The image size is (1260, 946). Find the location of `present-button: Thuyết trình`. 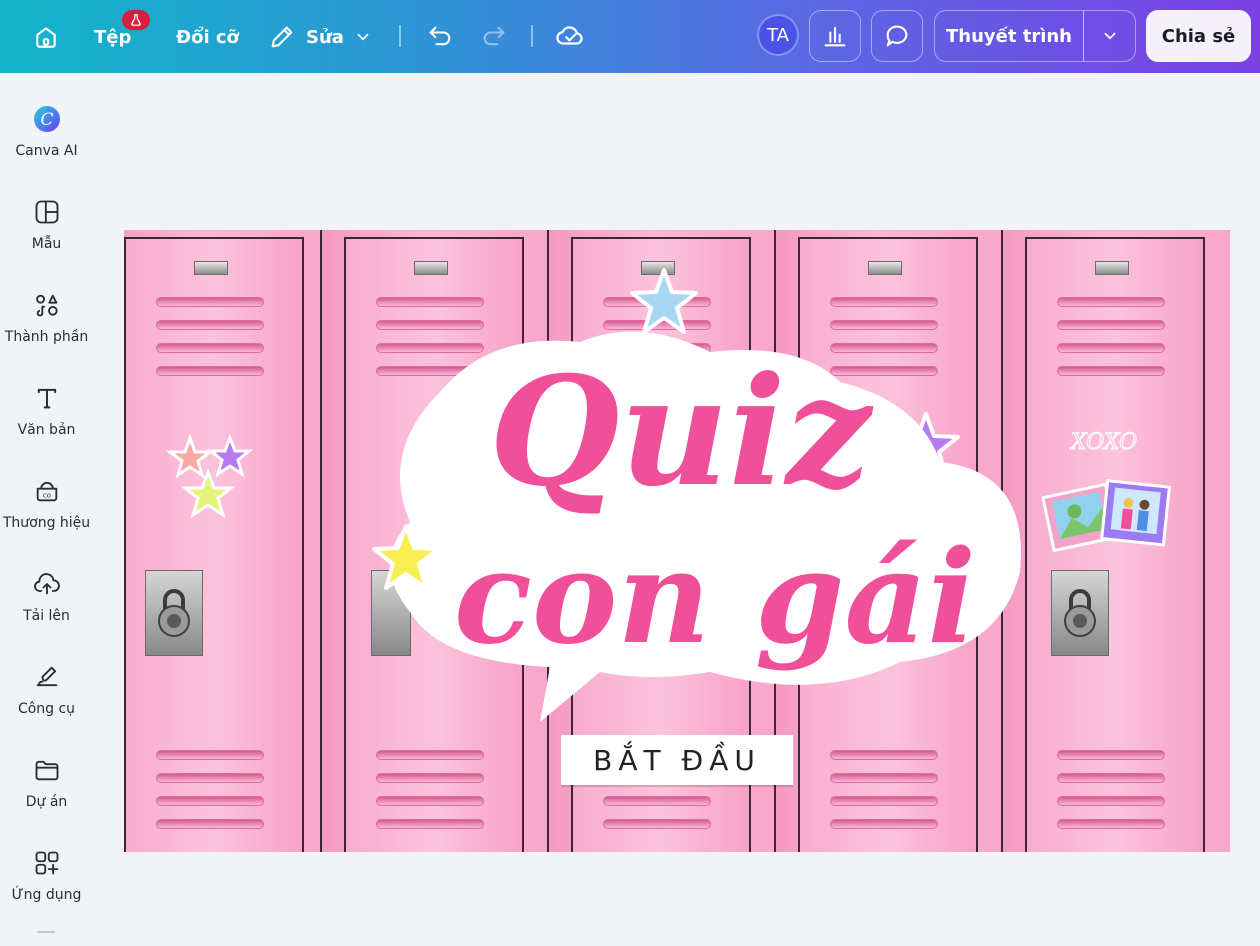

present-button: Thuyết trình is located at coordinates (1009, 36).